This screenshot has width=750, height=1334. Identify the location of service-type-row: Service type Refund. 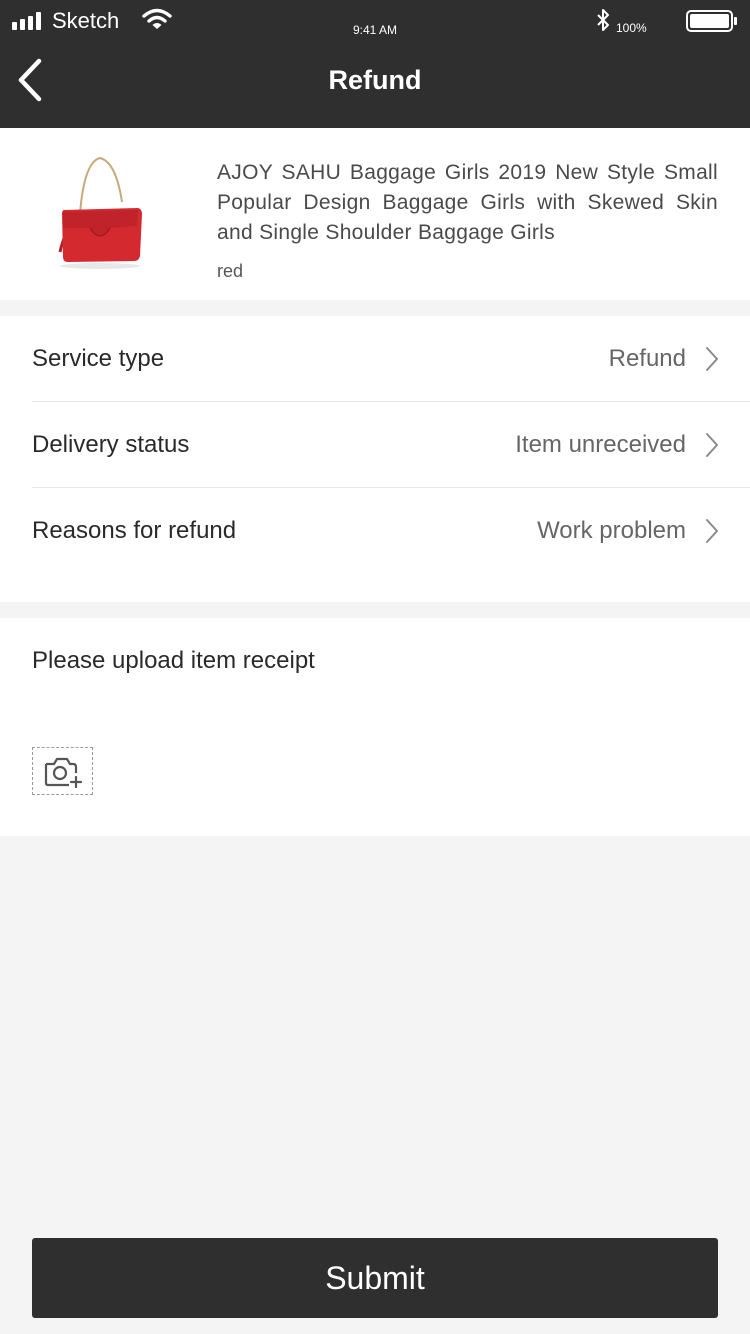
(391, 359).